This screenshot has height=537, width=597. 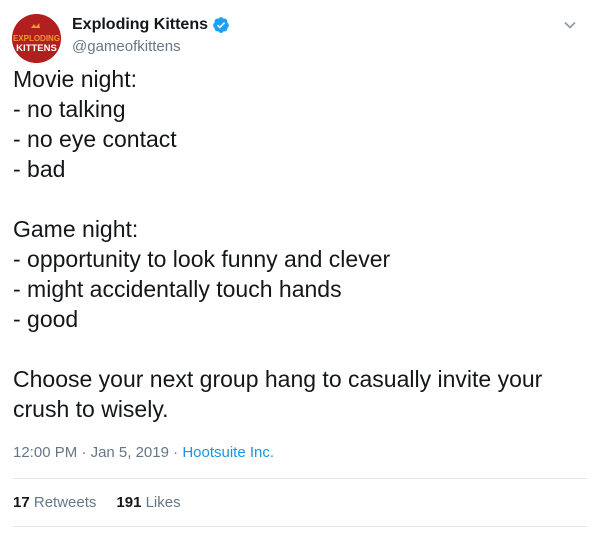 I want to click on tweet-line: - good, so click(x=46, y=319).